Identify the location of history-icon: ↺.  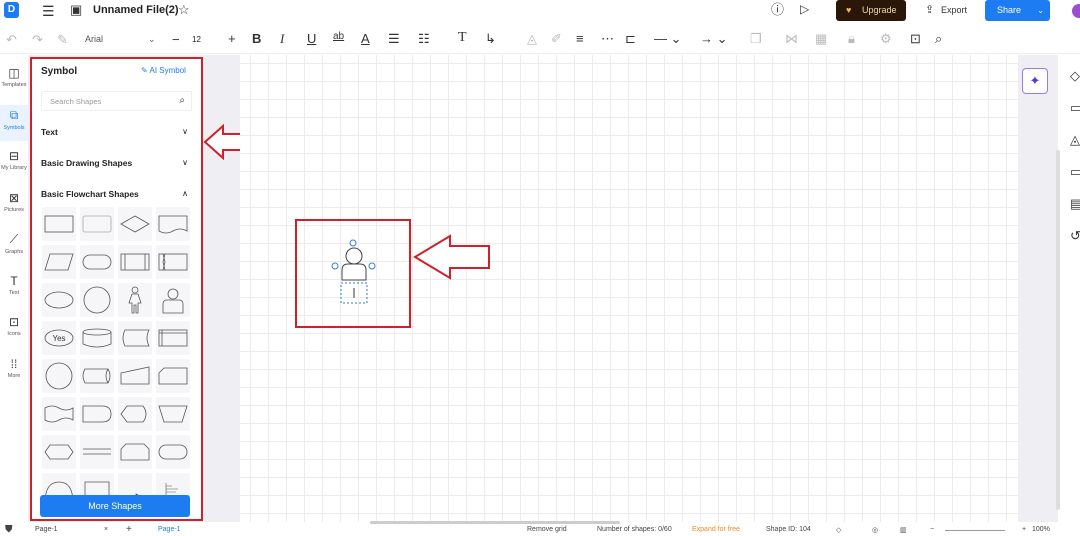
(1075, 235).